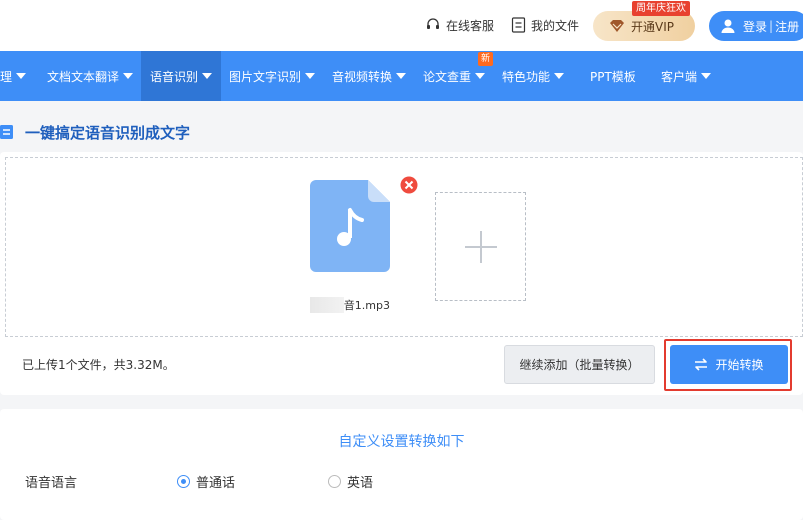 The height and width of the screenshot is (520, 803). Describe the element at coordinates (579, 364) in the screenshot. I see `add-more-button: 继续添加（批量转换）` at that location.